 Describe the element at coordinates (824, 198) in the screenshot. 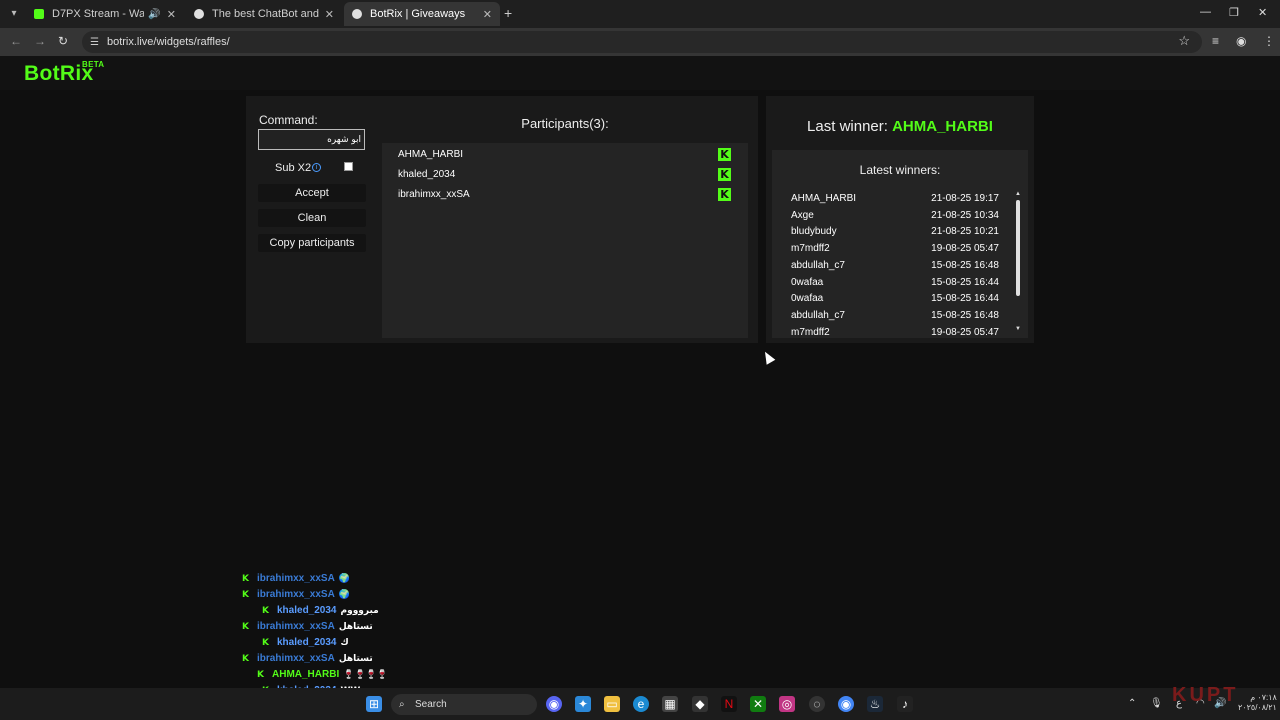

I see `winner-name: AHMA_HARBI` at that location.